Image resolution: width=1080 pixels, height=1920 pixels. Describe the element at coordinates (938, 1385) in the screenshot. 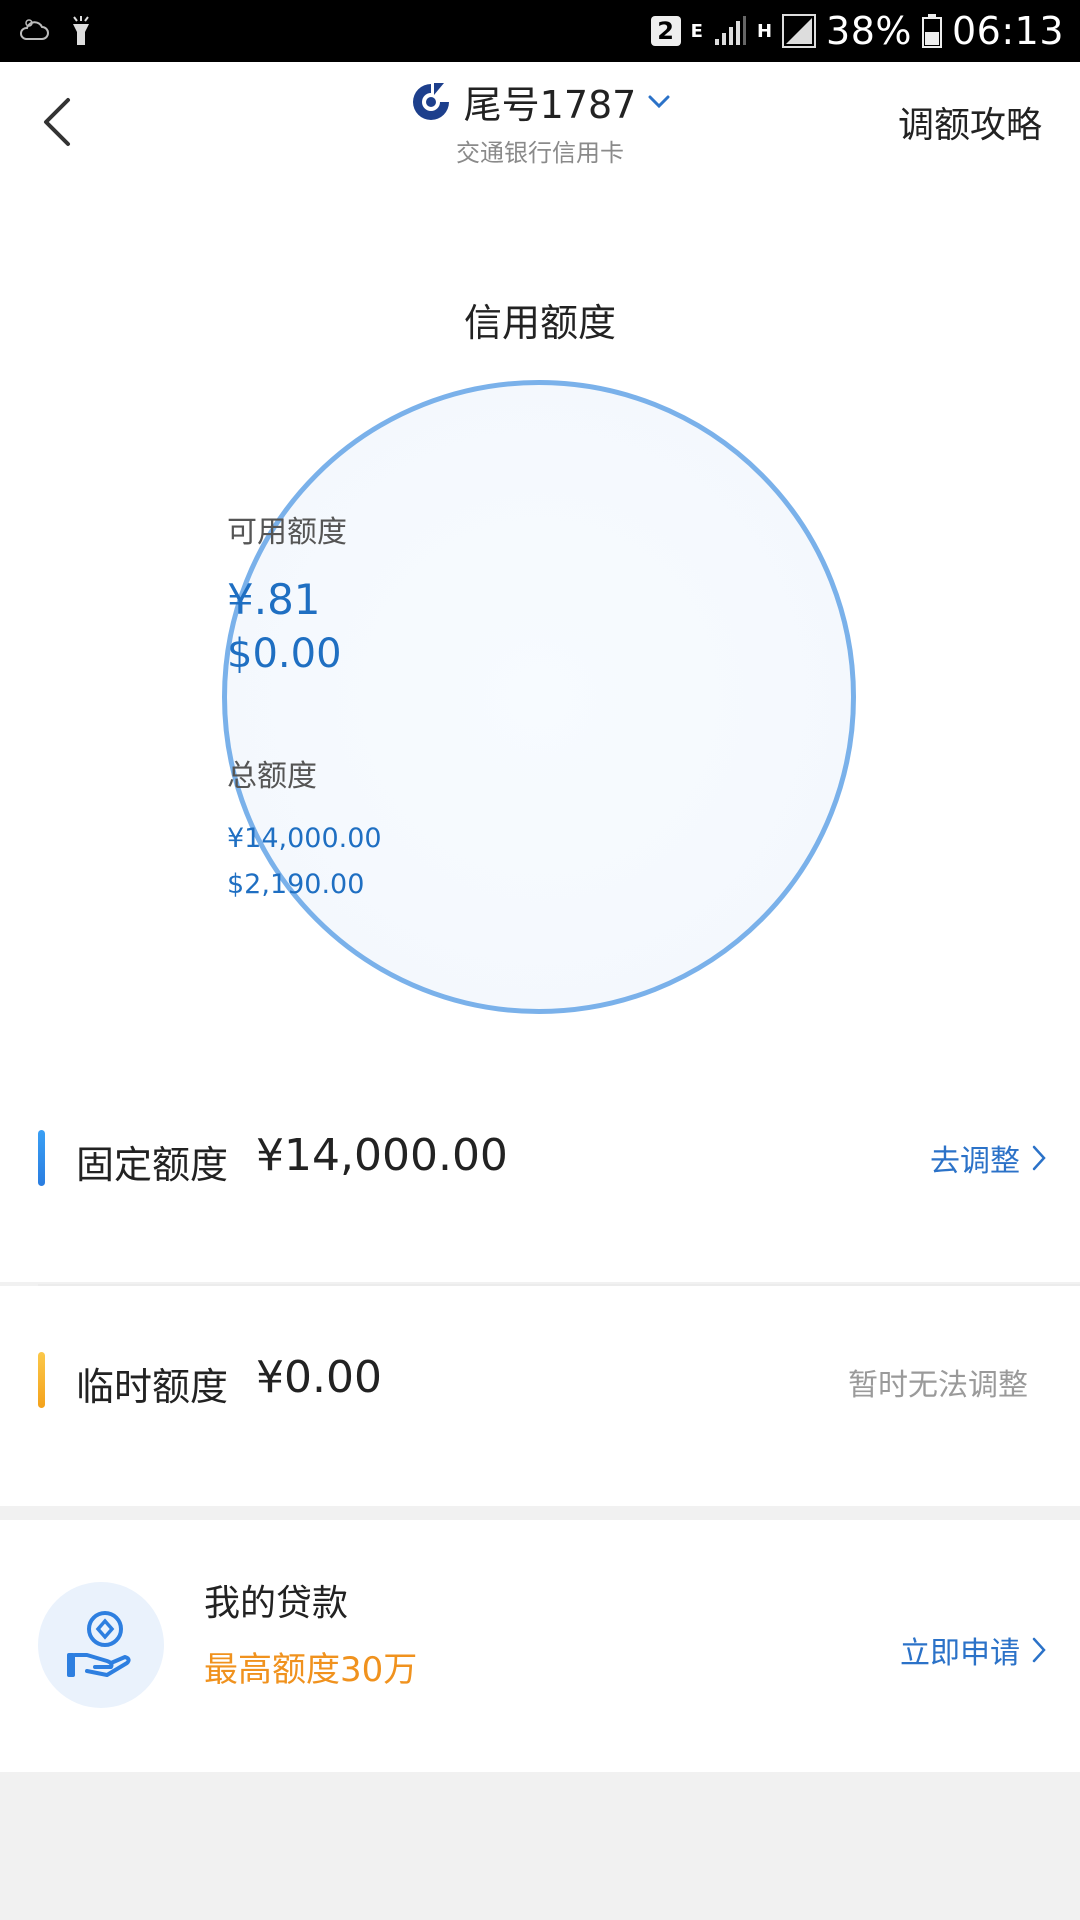

I see `temporary-limit-status: 暂时无法调整` at that location.